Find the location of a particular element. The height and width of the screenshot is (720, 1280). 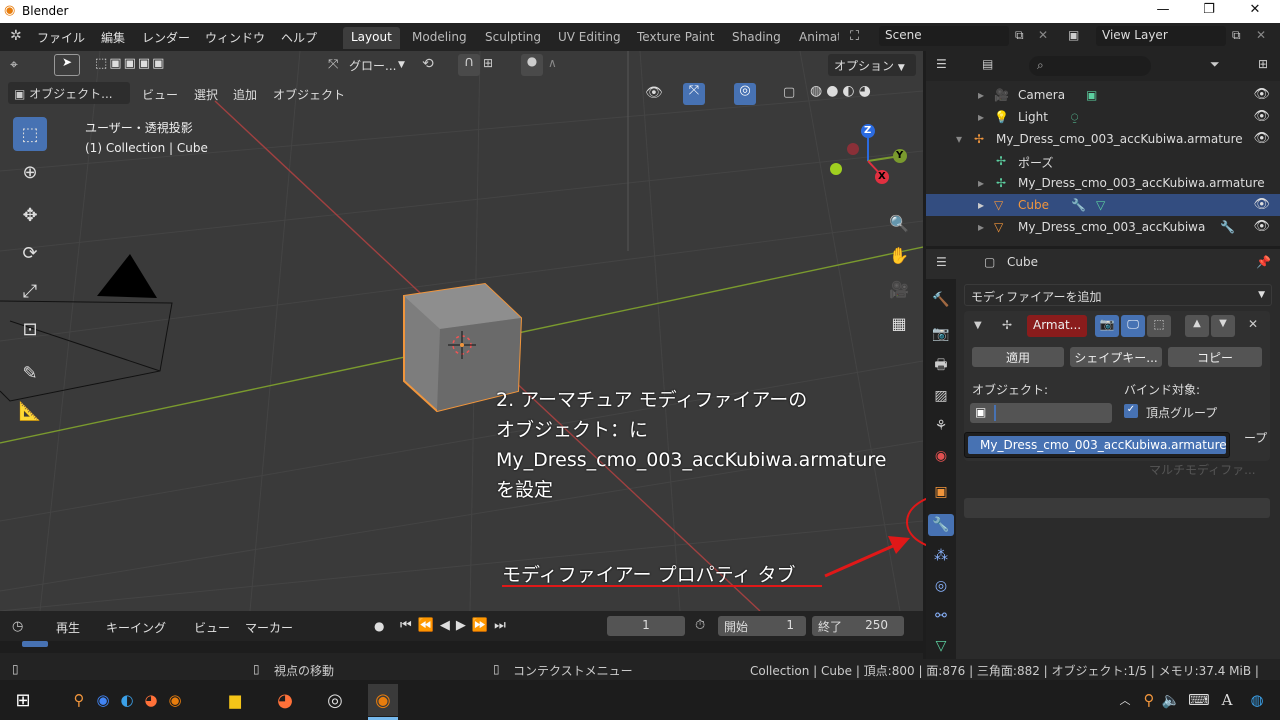

blender-menu-icon: ✲ is located at coordinates (16, 36).